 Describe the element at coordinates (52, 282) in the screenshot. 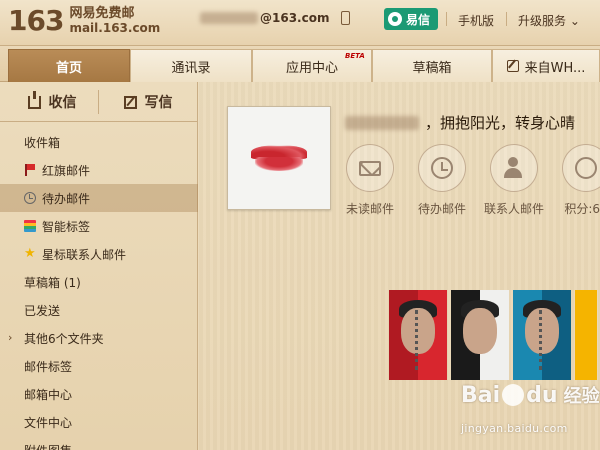

I see `folder-label: 草稿箱 (1)` at that location.